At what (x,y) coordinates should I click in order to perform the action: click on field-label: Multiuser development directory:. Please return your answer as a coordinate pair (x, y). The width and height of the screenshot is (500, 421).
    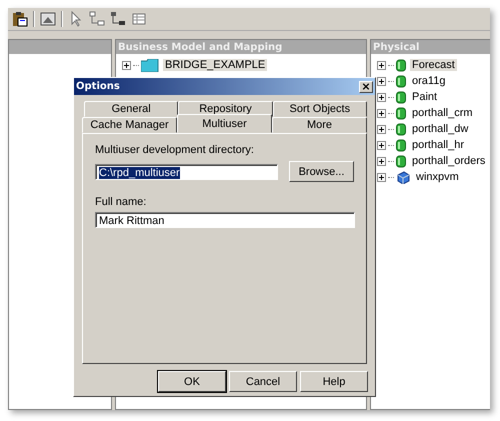
    Looking at the image, I should click on (175, 150).